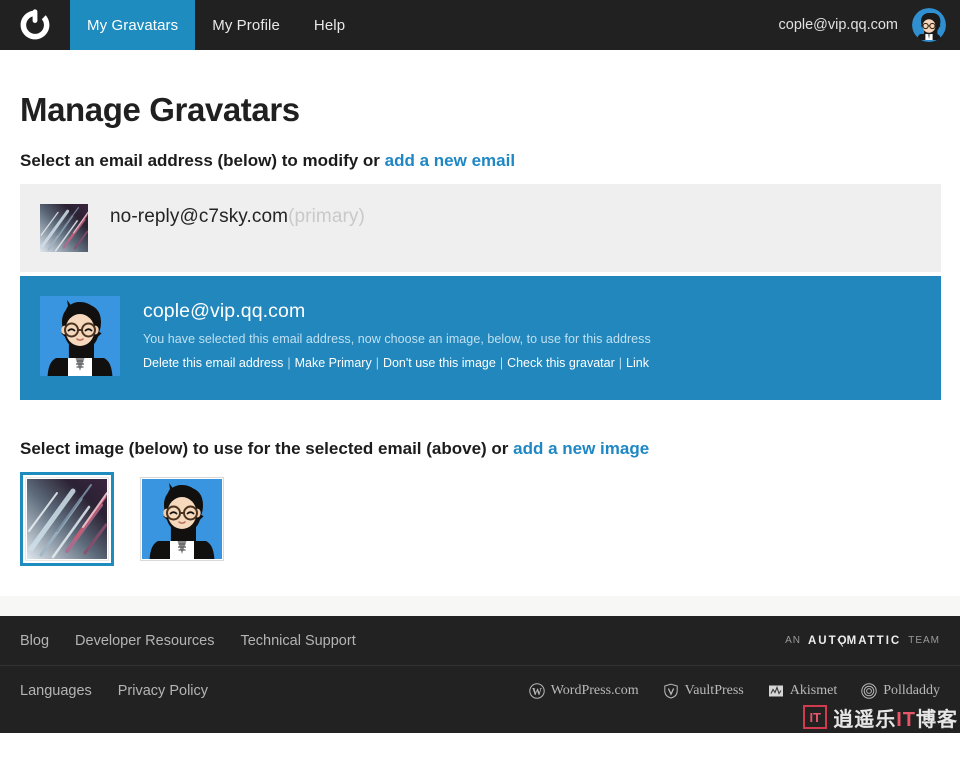 This screenshot has width=960, height=767. I want to click on gravatar-logo-link, so click(35, 25).